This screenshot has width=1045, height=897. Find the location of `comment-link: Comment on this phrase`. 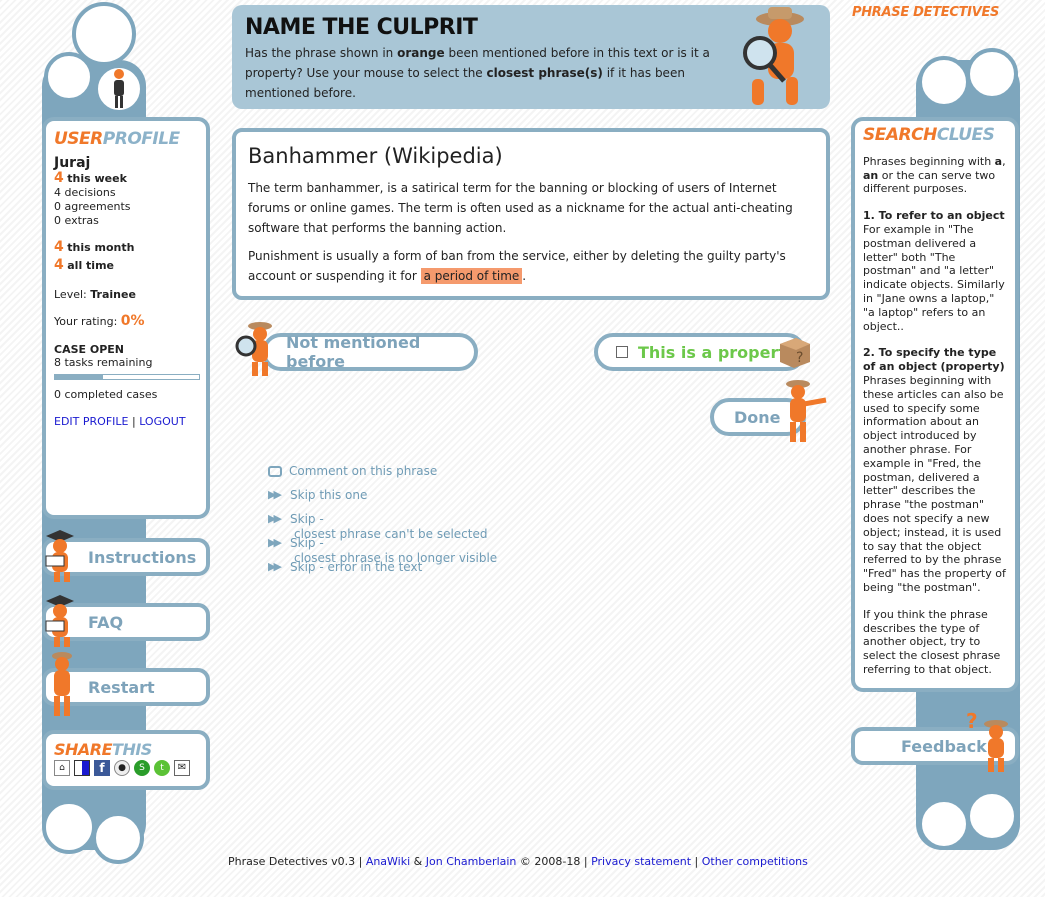

comment-link: Comment on this phrase is located at coordinates (352, 471).